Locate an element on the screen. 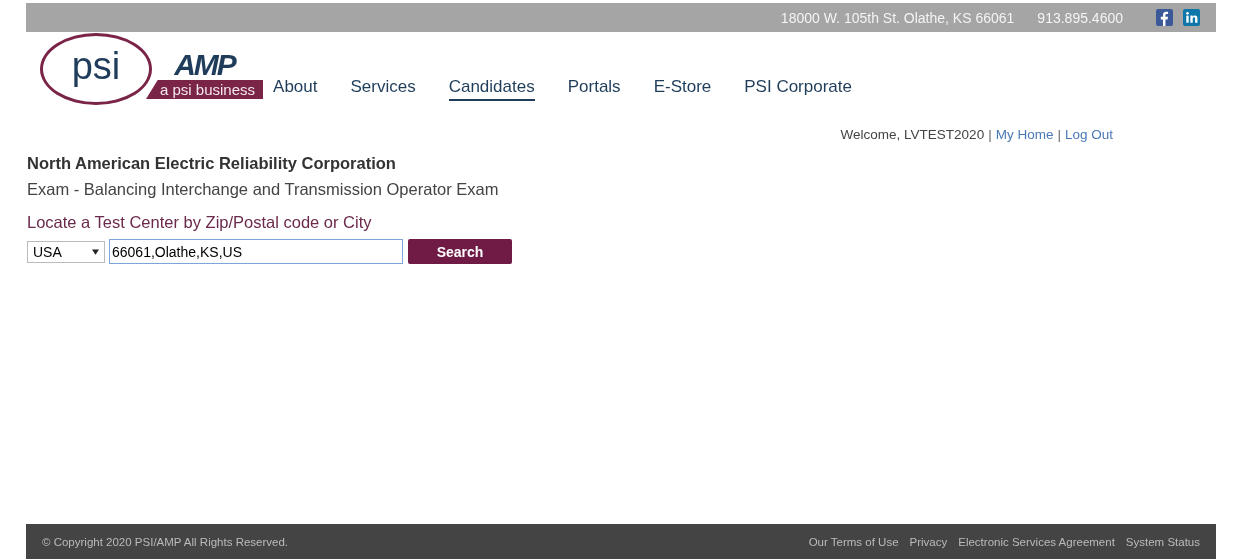 This screenshot has height=559, width=1234. nav-link: Portals is located at coordinates (594, 89).